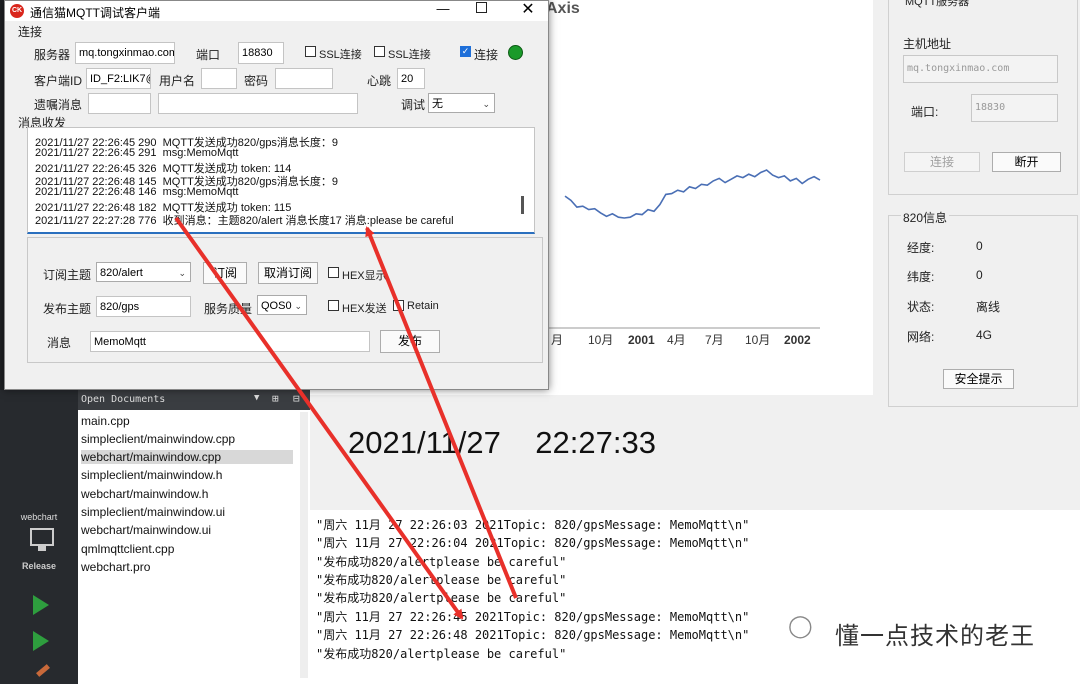  Describe the element at coordinates (137, 192) in the screenshot. I see `message-item: 2021/11/27 22:26:48 146 msg:MemoMqtt` at that location.